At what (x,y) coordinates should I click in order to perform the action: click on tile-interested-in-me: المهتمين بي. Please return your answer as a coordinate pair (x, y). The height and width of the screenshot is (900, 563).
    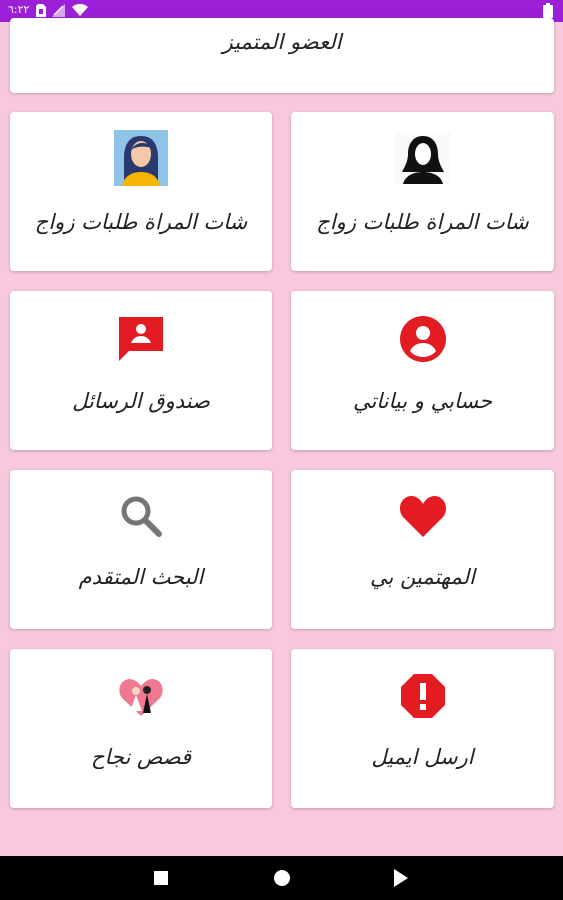
    Looking at the image, I should click on (422, 549).